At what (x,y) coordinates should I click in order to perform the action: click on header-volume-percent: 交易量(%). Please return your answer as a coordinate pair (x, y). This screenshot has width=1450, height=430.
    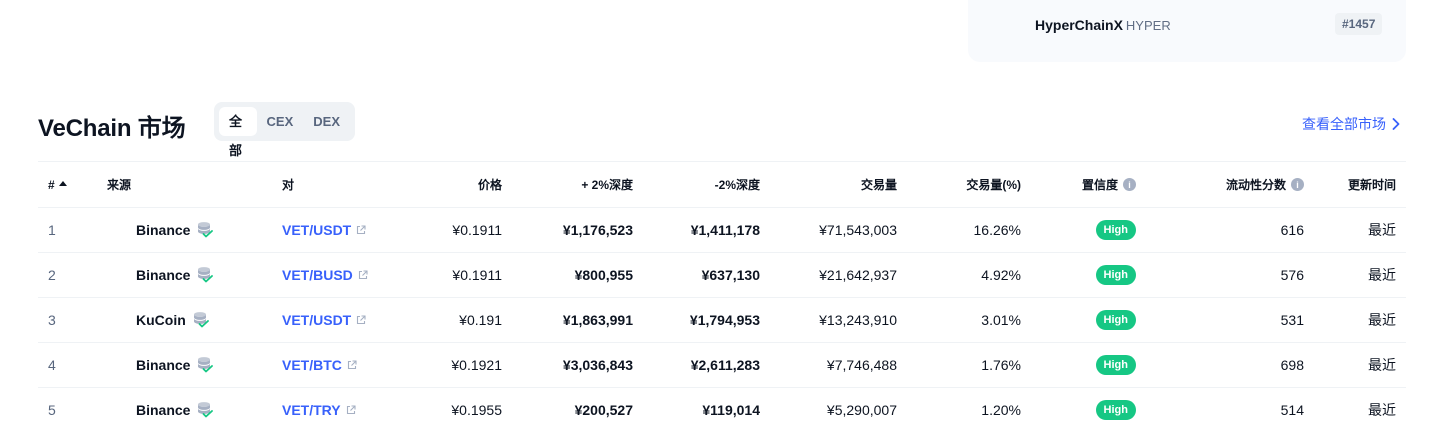
    Looking at the image, I should click on (993, 184).